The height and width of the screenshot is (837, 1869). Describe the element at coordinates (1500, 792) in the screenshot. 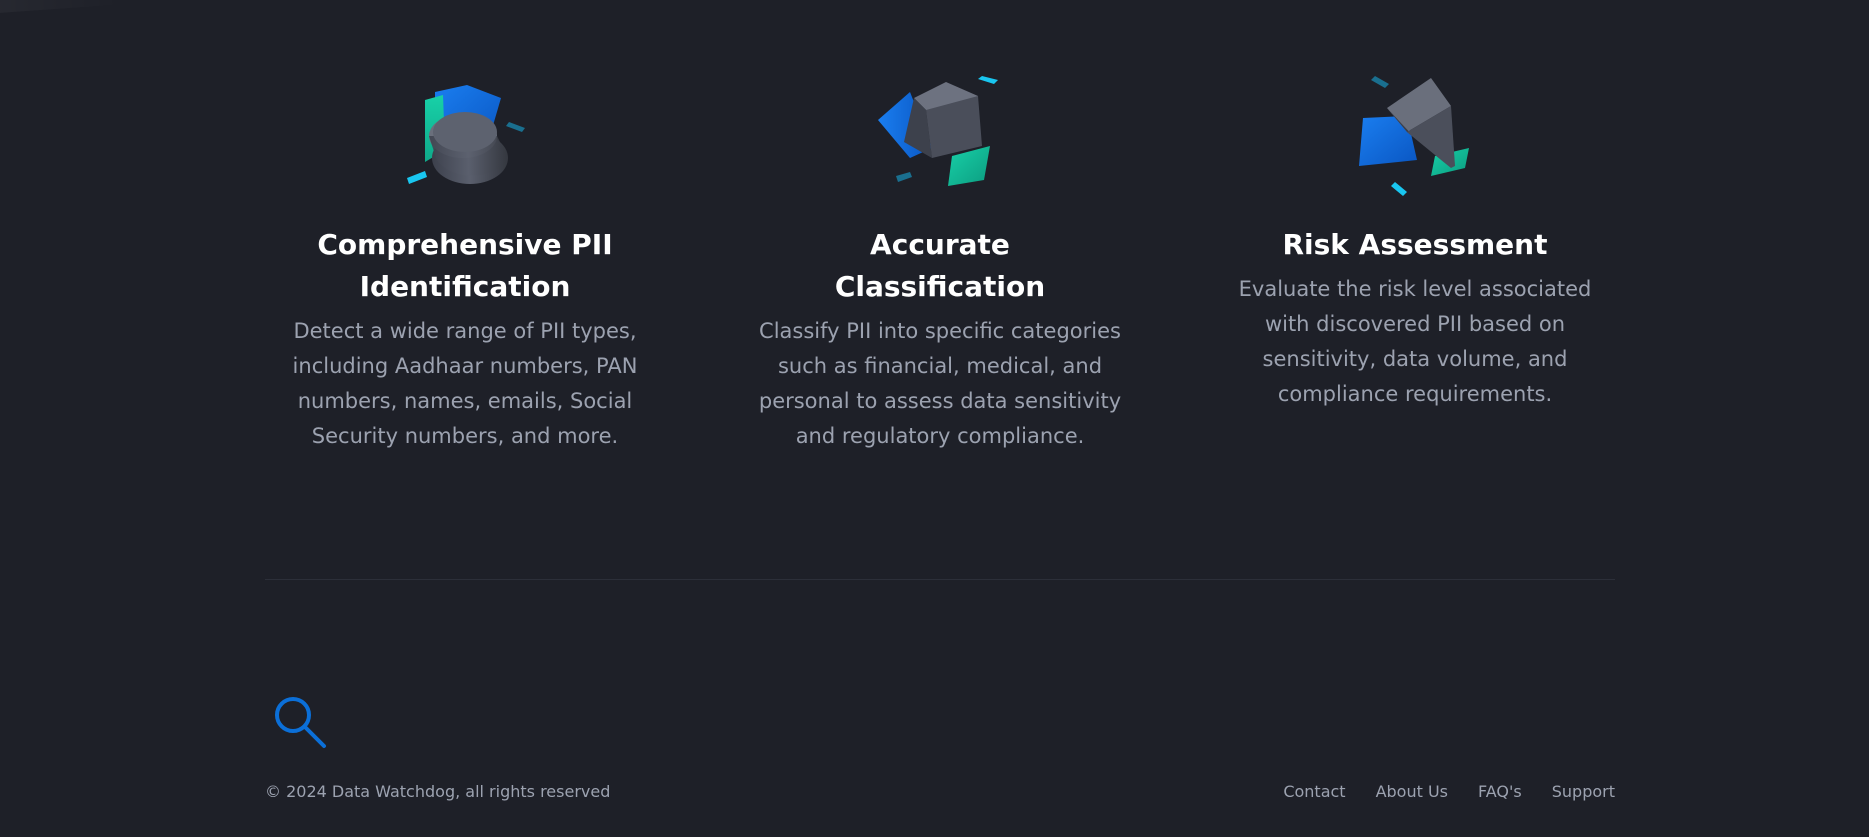

I see `footer-link-faqs: FAQ's` at that location.